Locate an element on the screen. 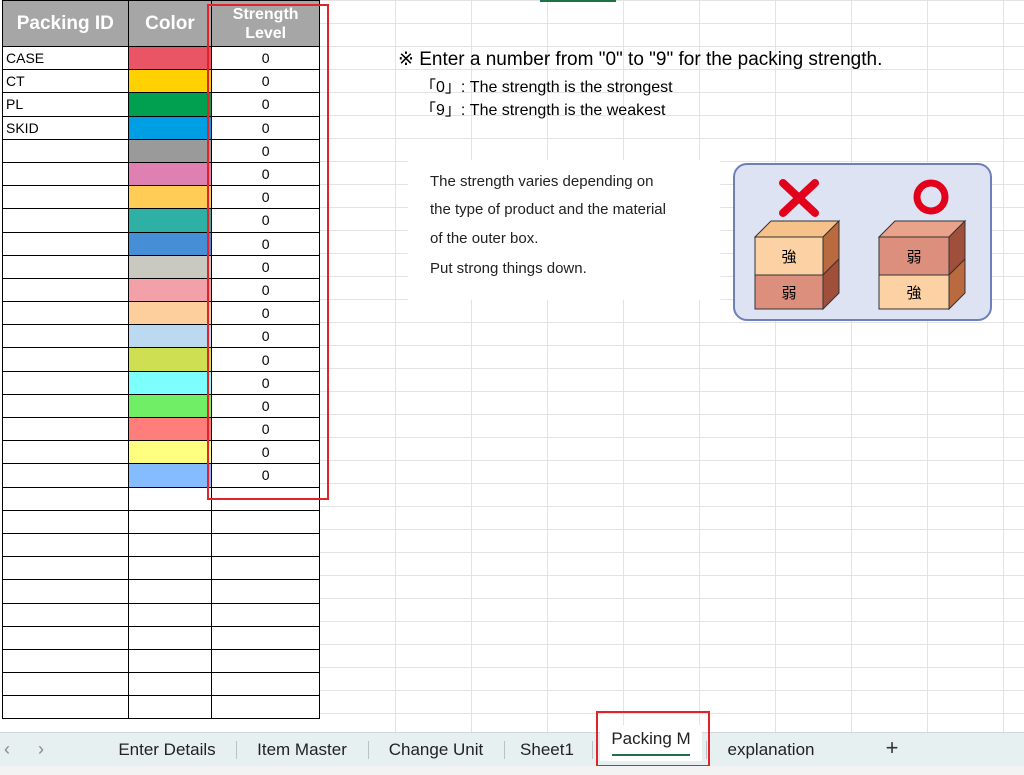  packing-id-cell: SKID is located at coordinates (65, 127).